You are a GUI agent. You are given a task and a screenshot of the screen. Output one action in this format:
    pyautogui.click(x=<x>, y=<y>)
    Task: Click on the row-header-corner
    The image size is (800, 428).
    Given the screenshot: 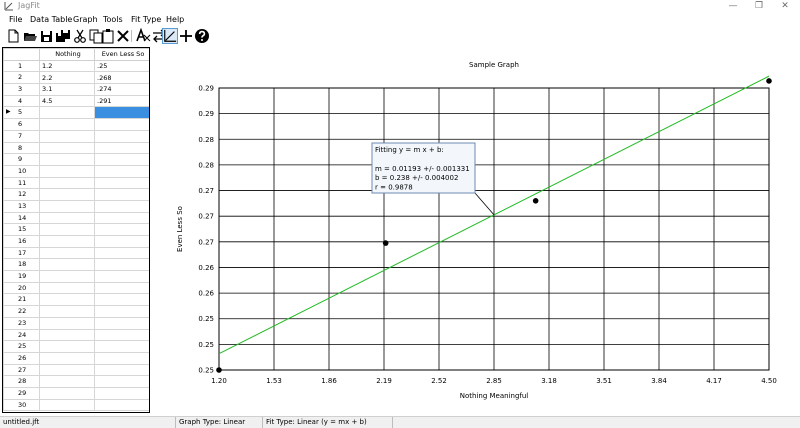 What is the action you would take?
    pyautogui.click(x=21, y=54)
    